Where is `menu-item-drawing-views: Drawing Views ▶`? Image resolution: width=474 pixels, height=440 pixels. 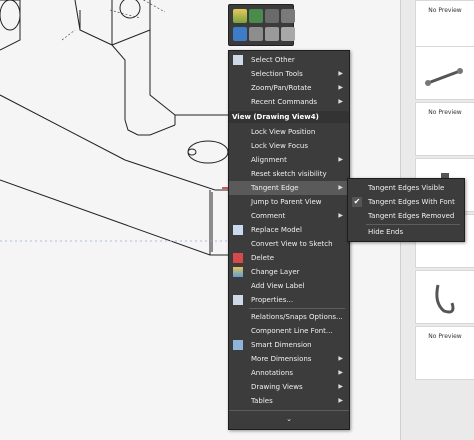 menu-item-drawing-views: Drawing Views ▶ is located at coordinates (289, 387).